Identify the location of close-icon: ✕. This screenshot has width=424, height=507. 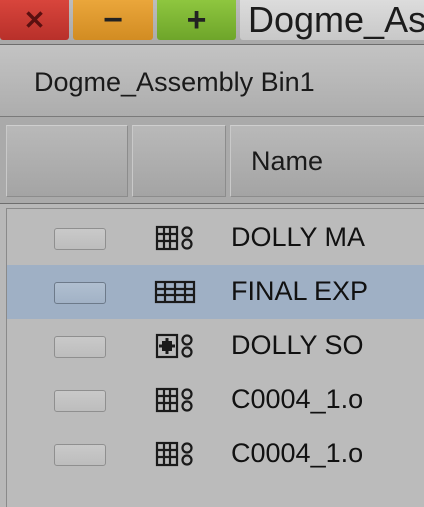
(34, 20).